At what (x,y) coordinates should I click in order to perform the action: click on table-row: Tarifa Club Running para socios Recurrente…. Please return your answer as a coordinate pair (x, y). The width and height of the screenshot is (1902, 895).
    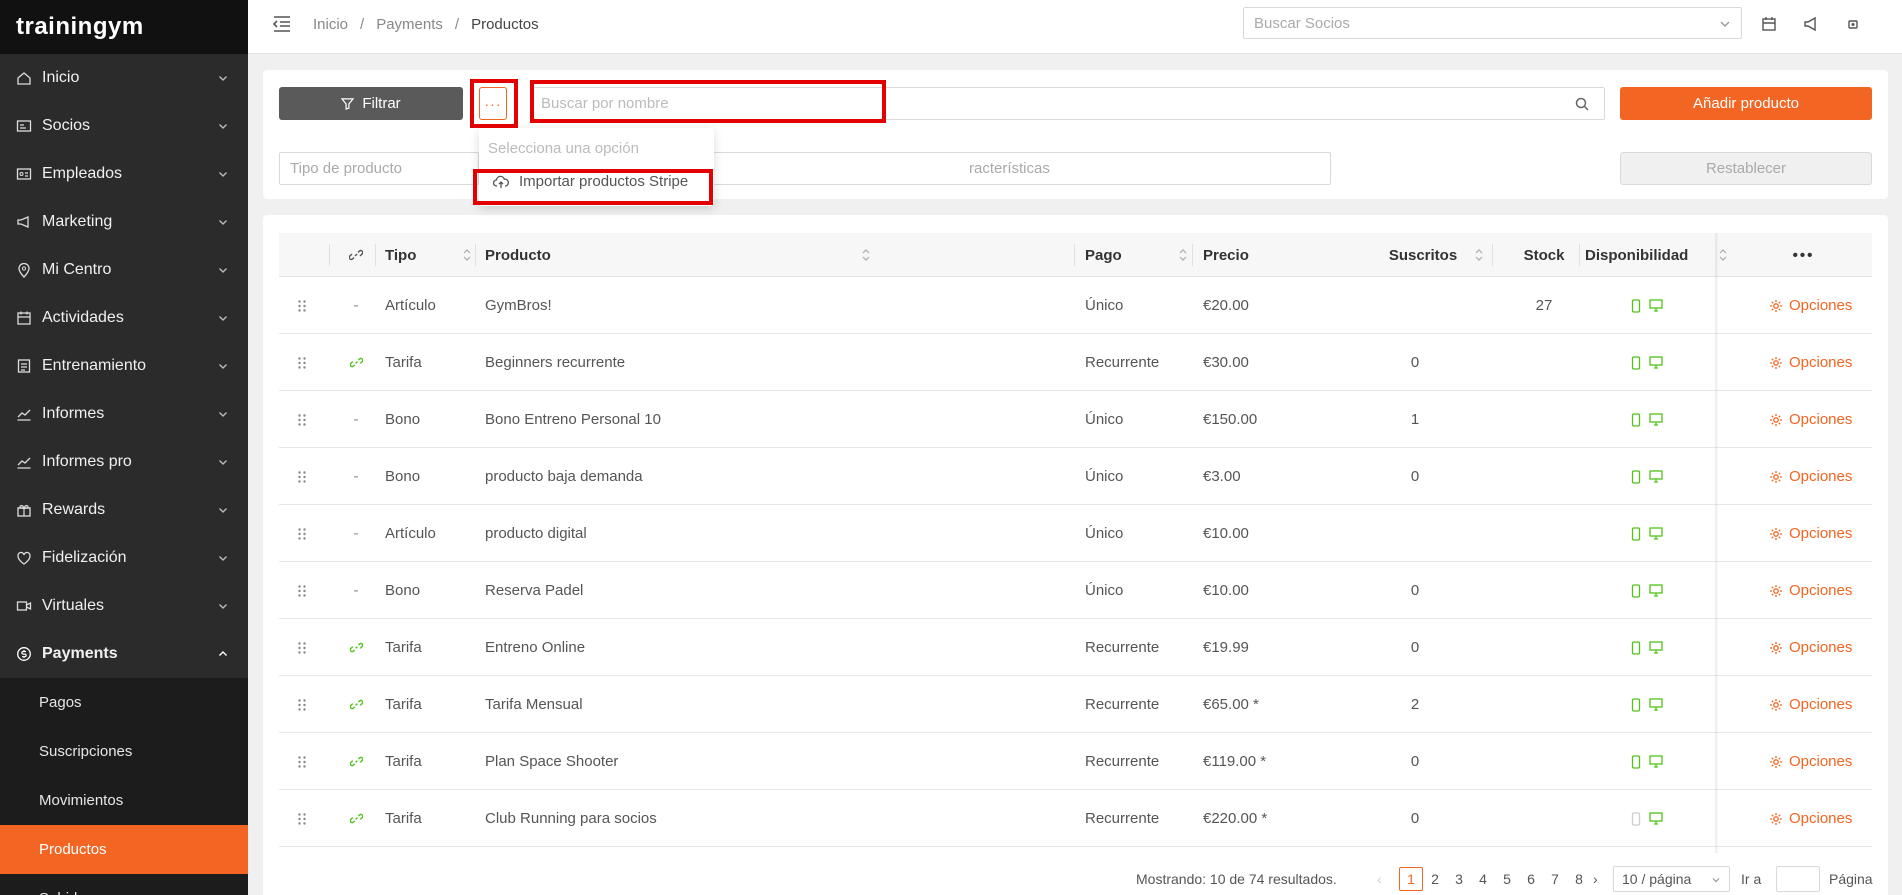
    Looking at the image, I should click on (1075, 818).